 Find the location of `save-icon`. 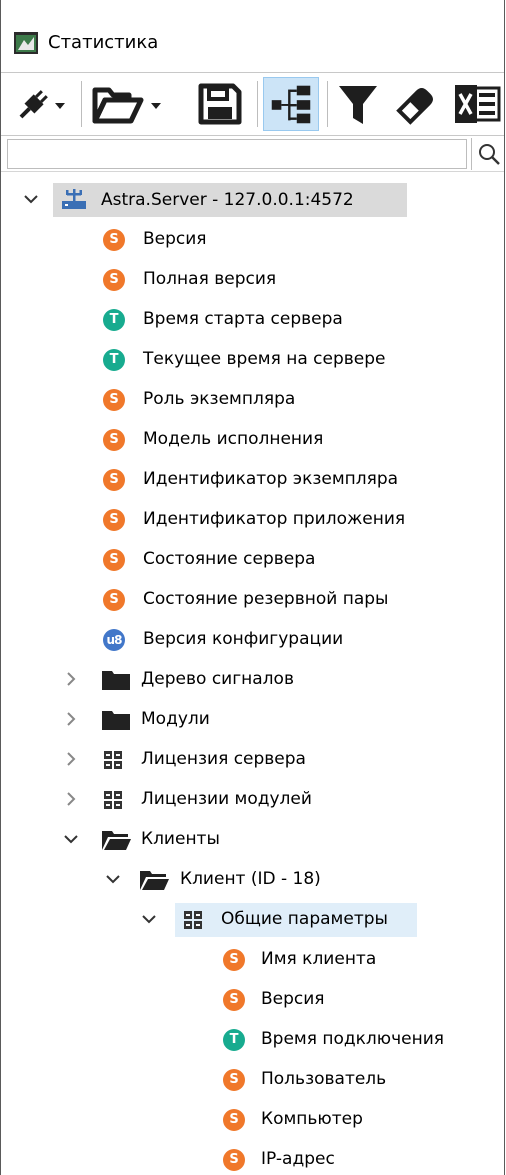

save-icon is located at coordinates (220, 104).